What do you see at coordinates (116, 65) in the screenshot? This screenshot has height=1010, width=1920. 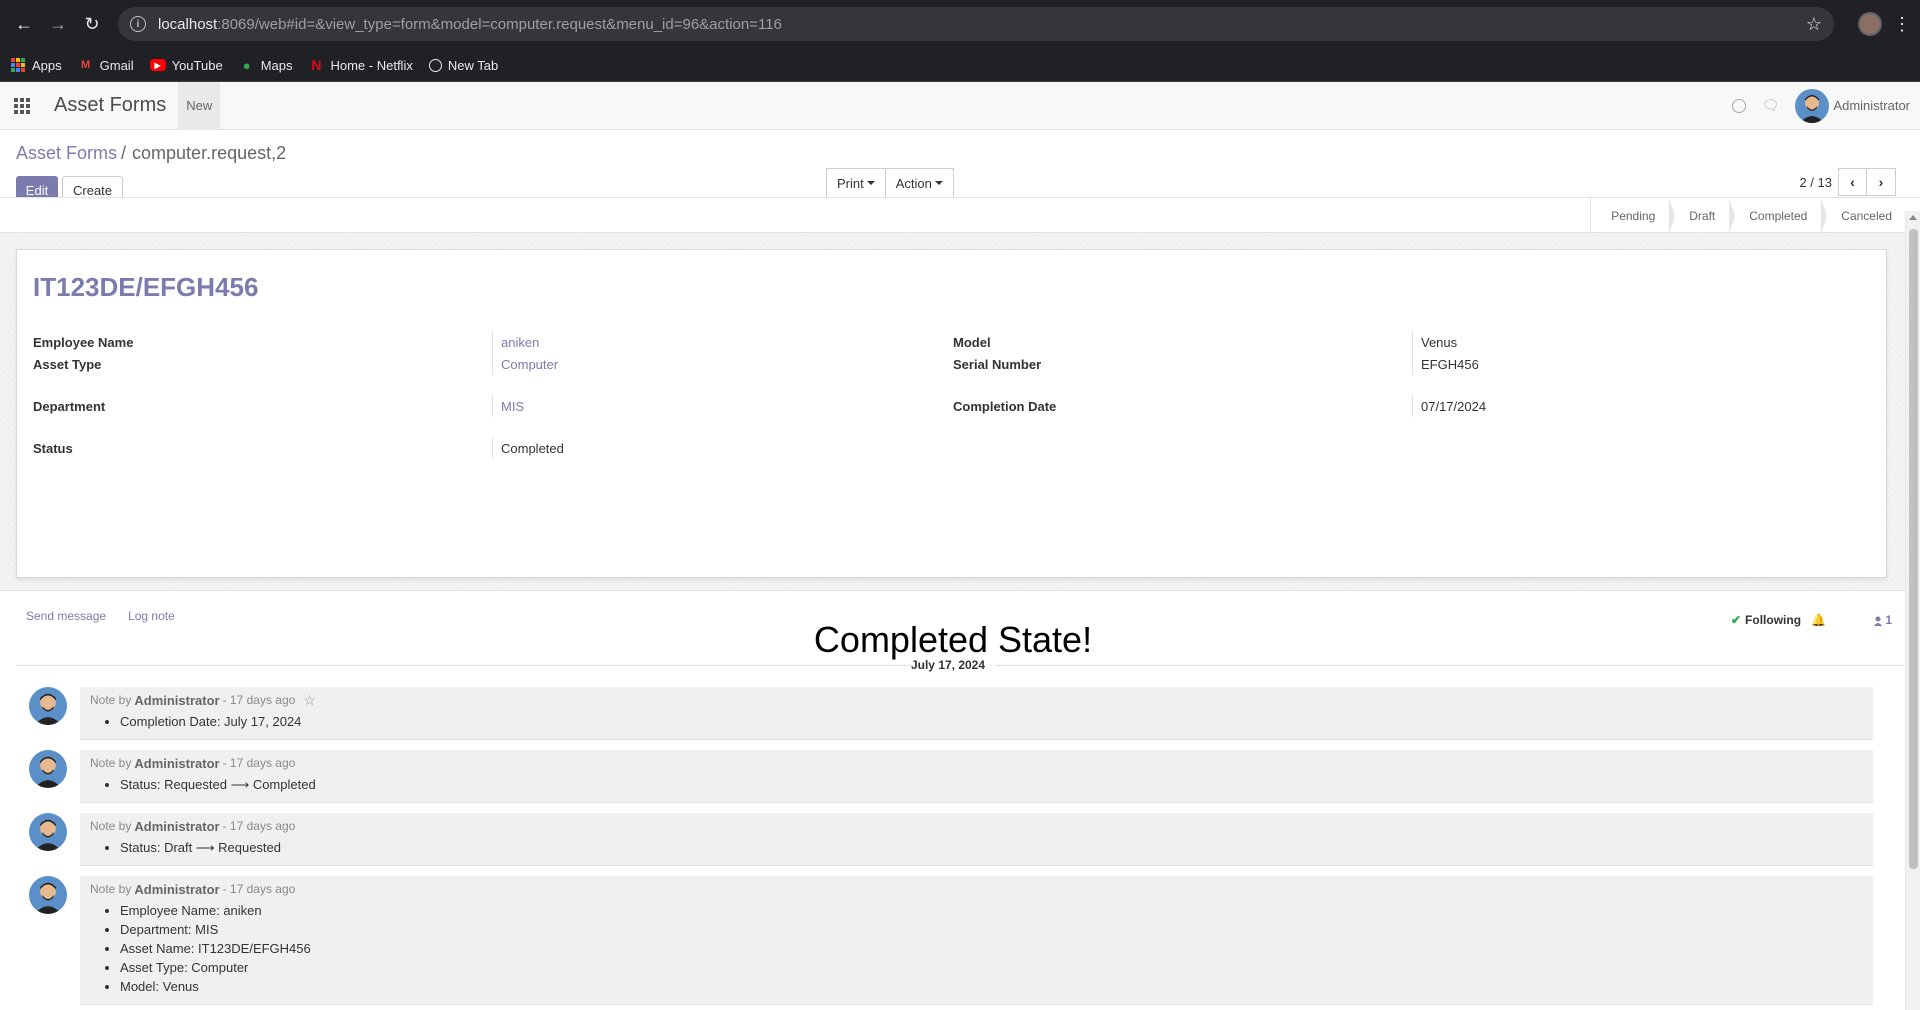 I see `bookmark-label: Gmail` at bounding box center [116, 65].